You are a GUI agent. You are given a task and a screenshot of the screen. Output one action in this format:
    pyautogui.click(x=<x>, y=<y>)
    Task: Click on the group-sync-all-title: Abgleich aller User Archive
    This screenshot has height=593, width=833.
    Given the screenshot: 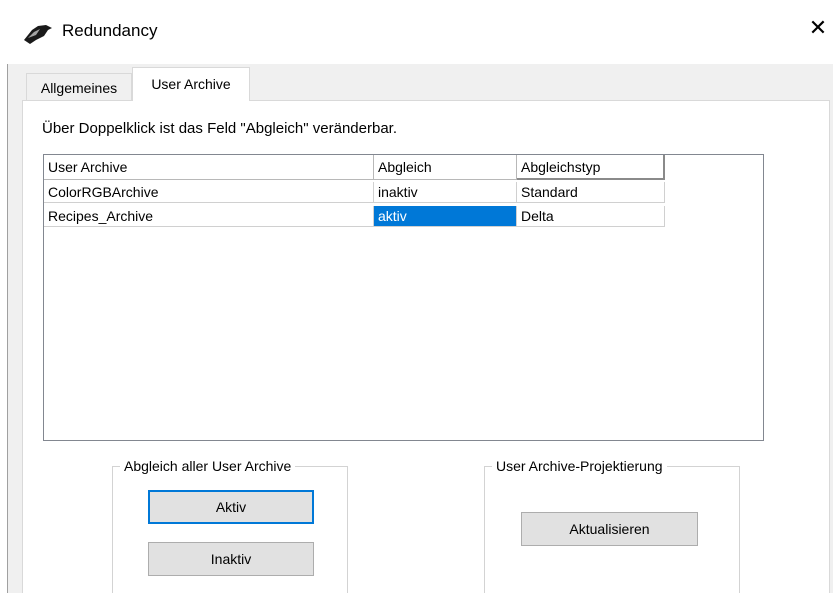 What is the action you would take?
    pyautogui.click(x=208, y=466)
    